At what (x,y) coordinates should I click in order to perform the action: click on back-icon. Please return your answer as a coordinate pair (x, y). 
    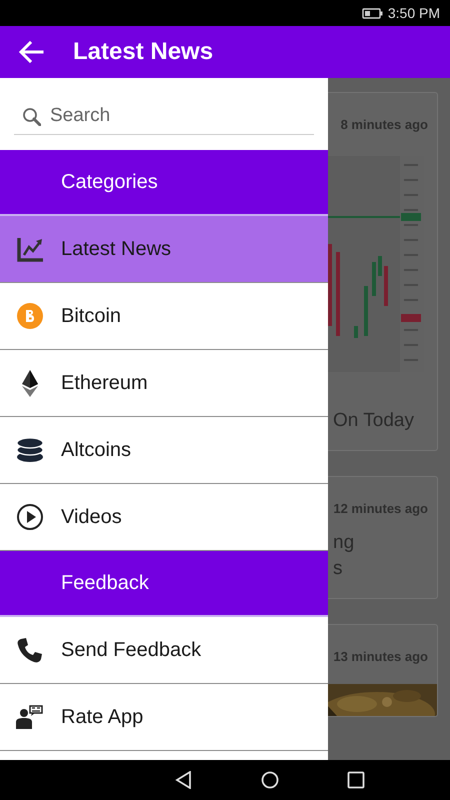
    Looking at the image, I should click on (184, 780).